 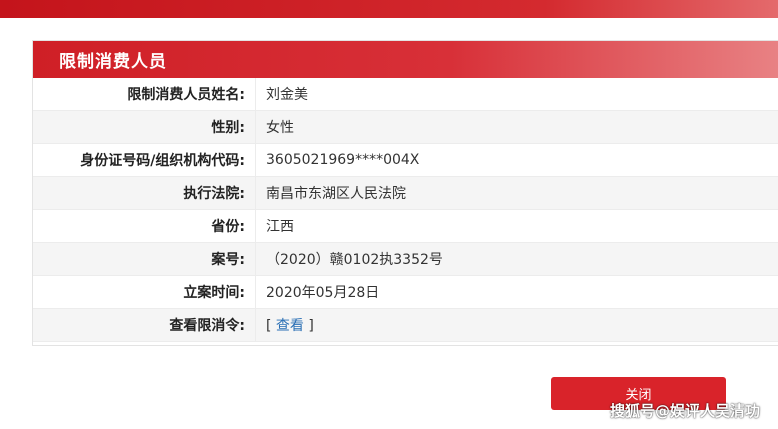 I want to click on watermark: 搜狐号@娱评人吴清功, so click(x=684, y=411).